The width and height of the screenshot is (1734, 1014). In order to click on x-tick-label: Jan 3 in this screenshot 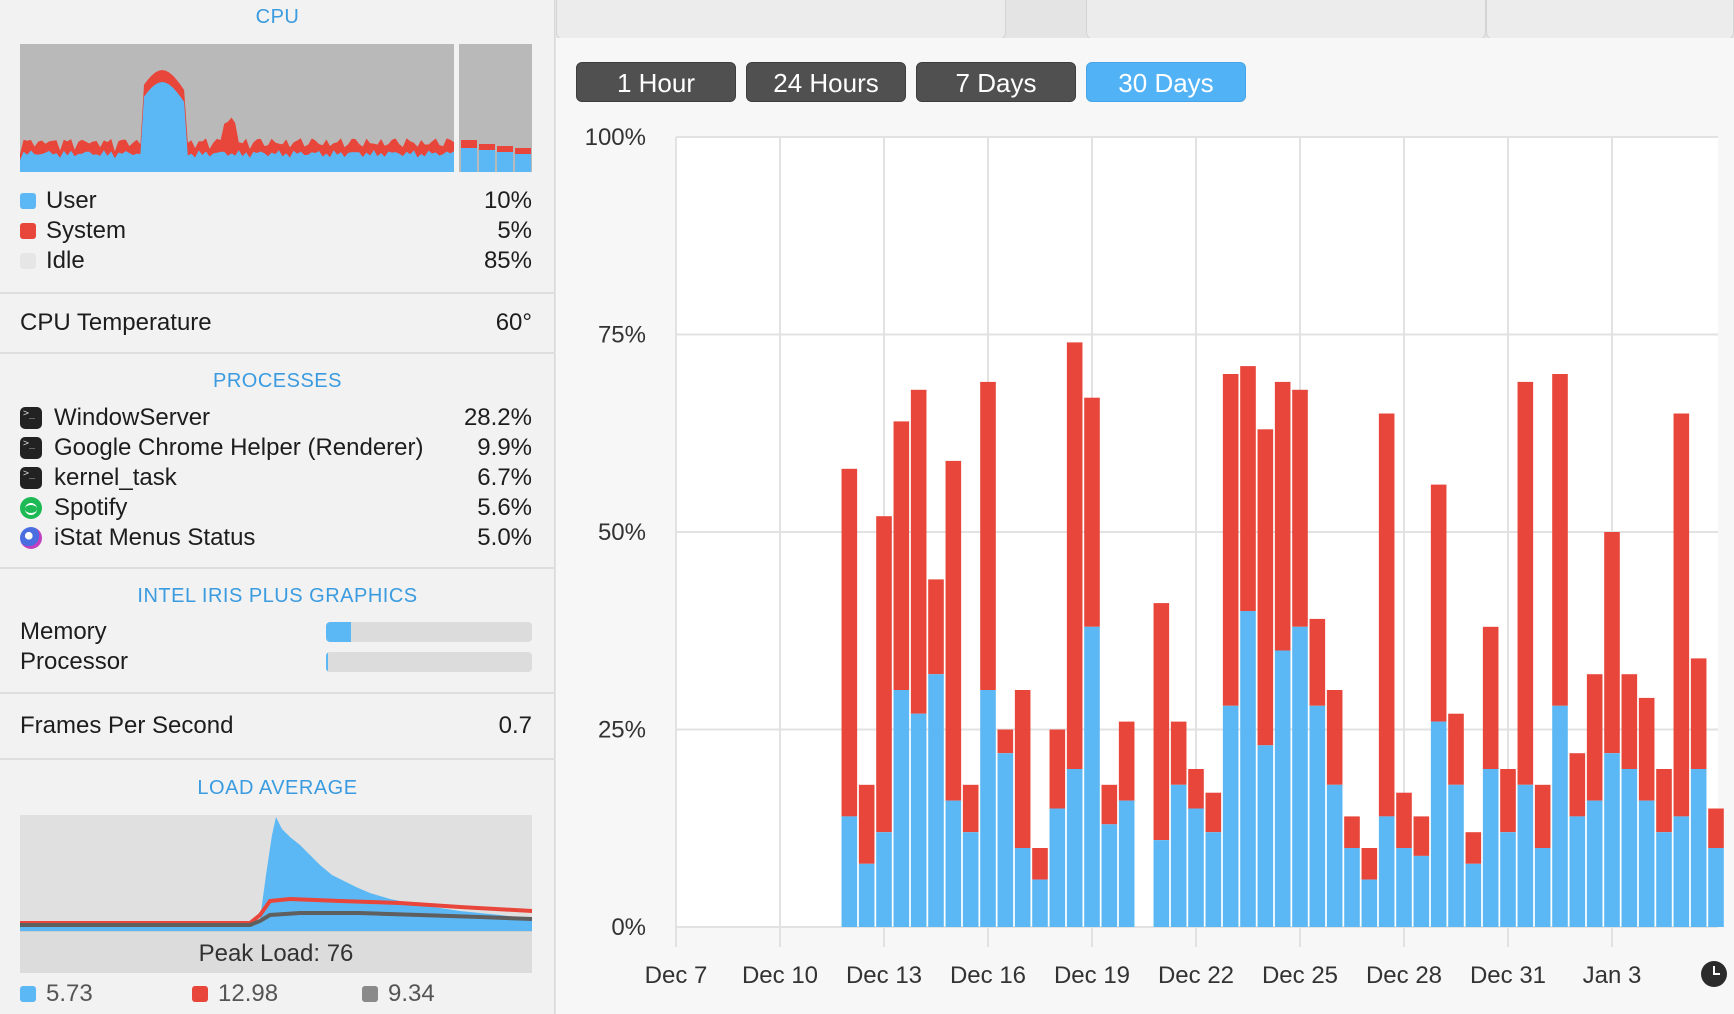, I will do `click(1612, 975)`.